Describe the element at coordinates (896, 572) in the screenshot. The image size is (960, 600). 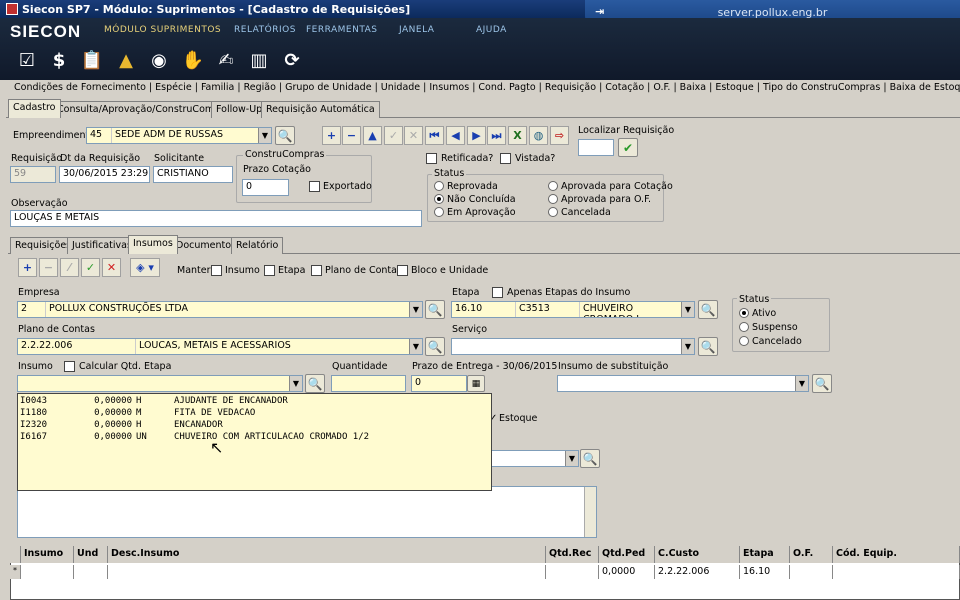
I see `cell-cod-equip` at that location.